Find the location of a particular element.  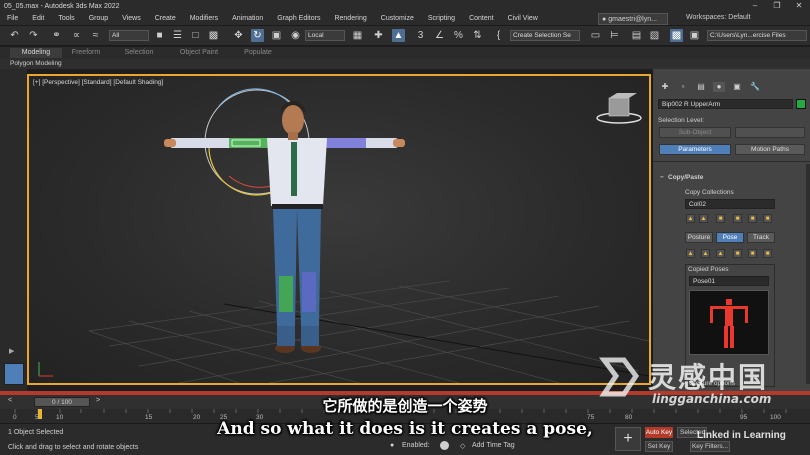

track-button: Track is located at coordinates (761, 237).